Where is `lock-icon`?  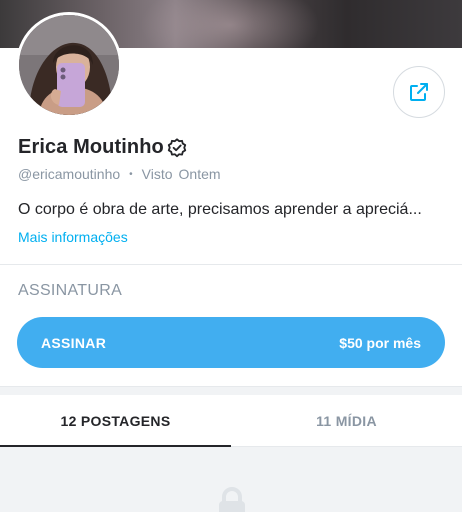 lock-icon is located at coordinates (232, 499).